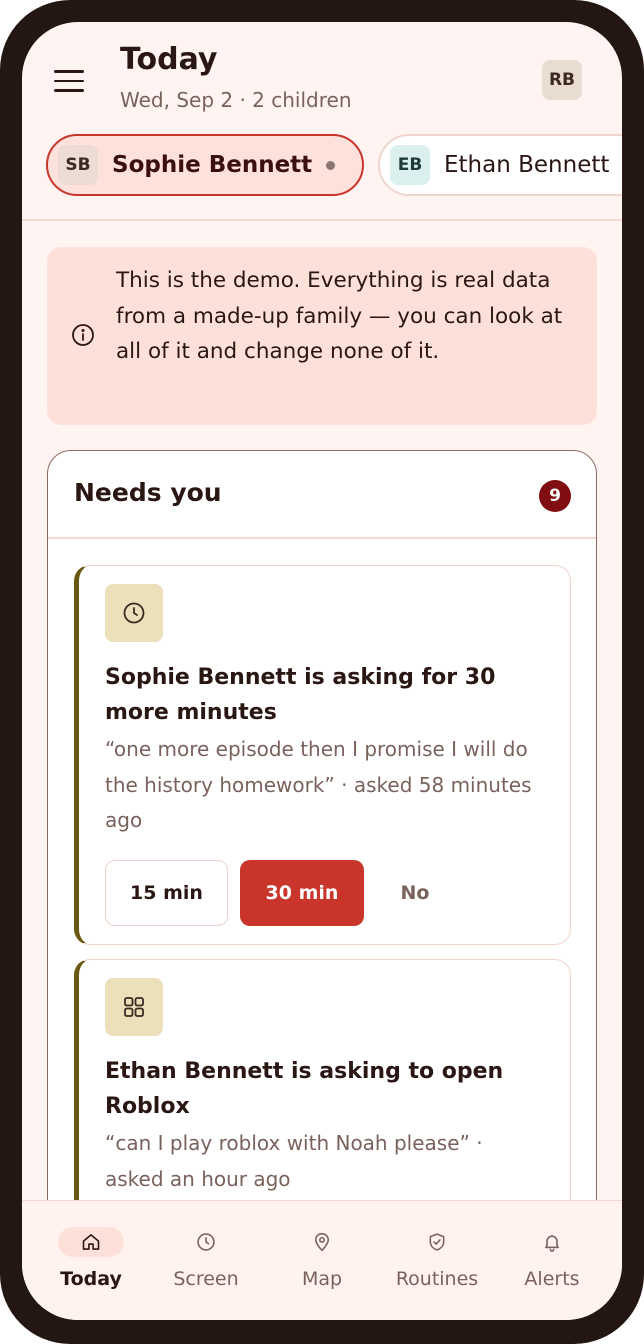  I want to click on child-selector: SB Sophie Bennett EB Ethan Bennett, so click(334, 167).